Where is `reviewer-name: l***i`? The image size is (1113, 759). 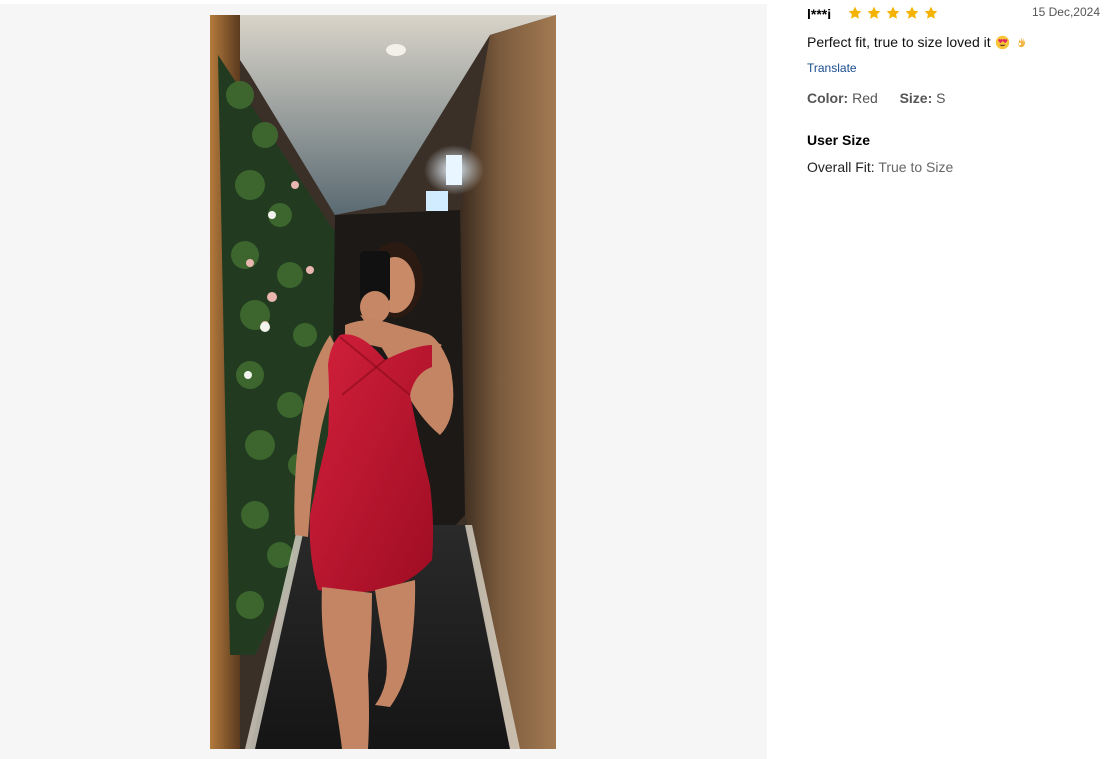
reviewer-name: l***i is located at coordinates (819, 14).